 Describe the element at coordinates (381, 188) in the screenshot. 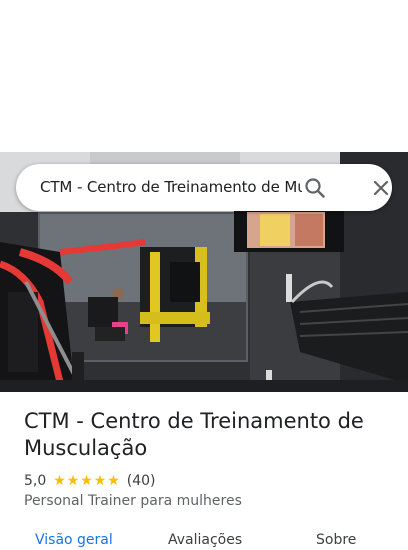

I see `close-icon` at that location.